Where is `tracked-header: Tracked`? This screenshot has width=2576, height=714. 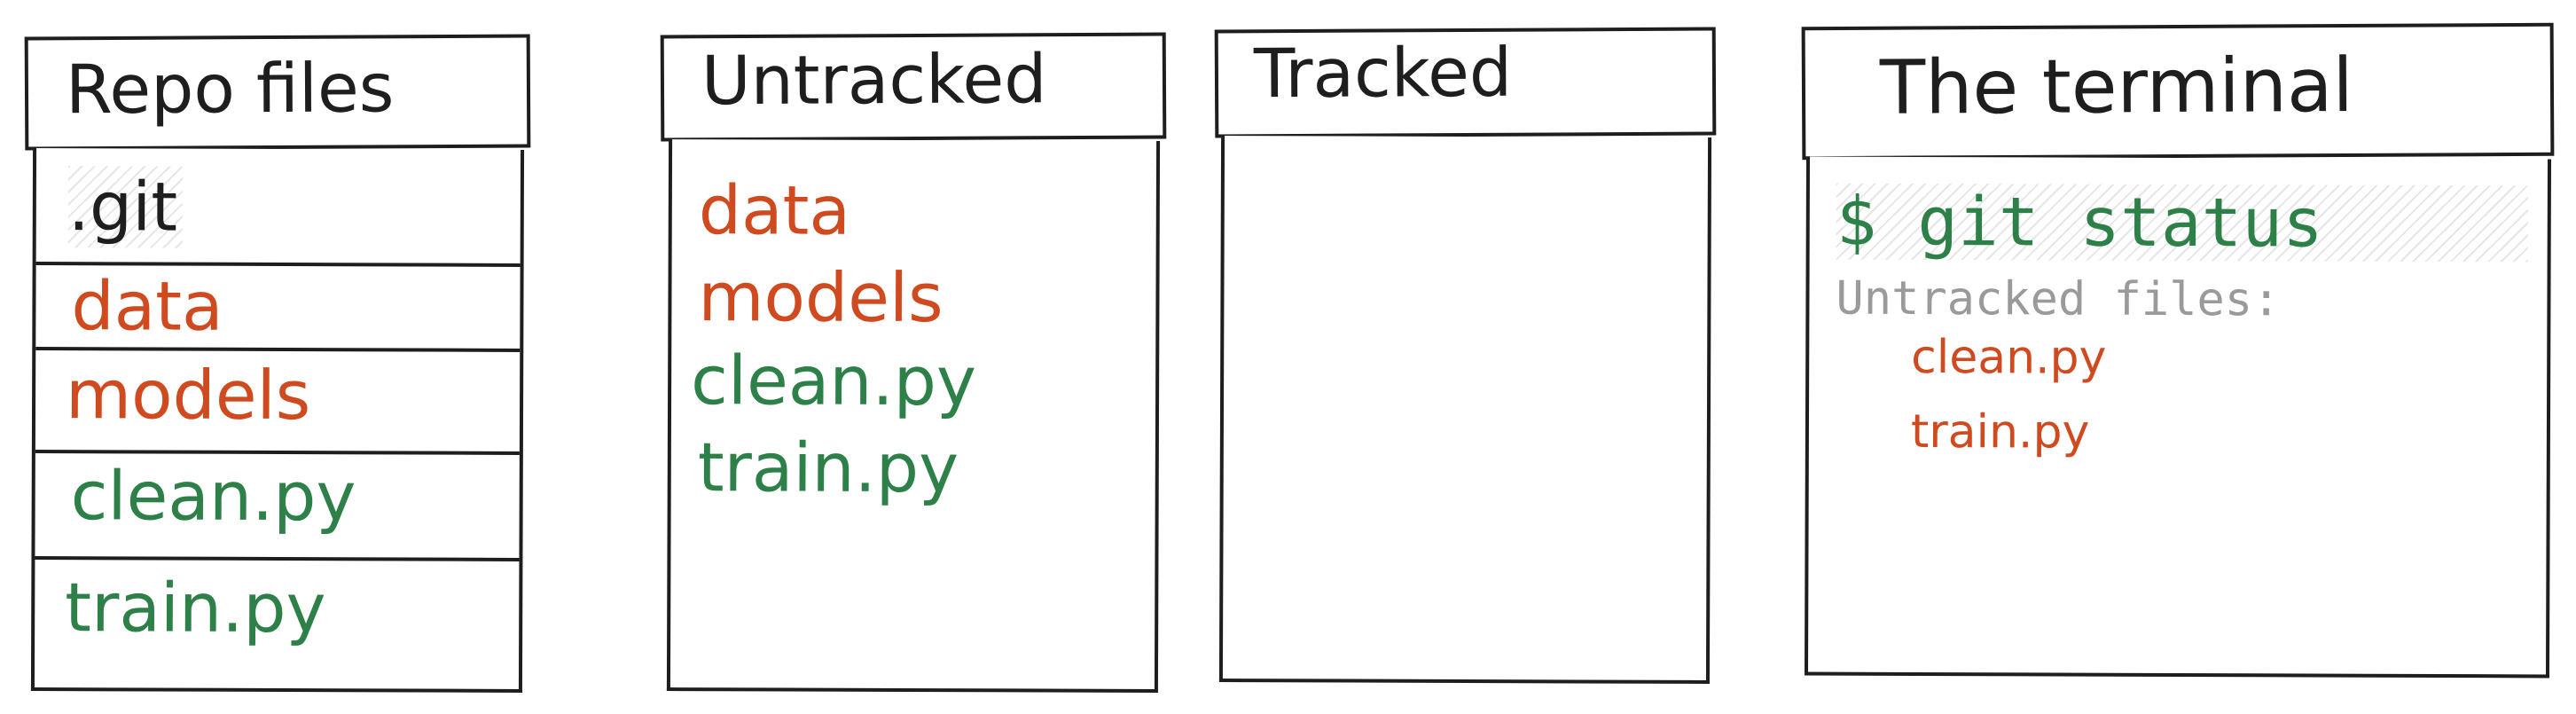 tracked-header: Tracked is located at coordinates (1465, 82).